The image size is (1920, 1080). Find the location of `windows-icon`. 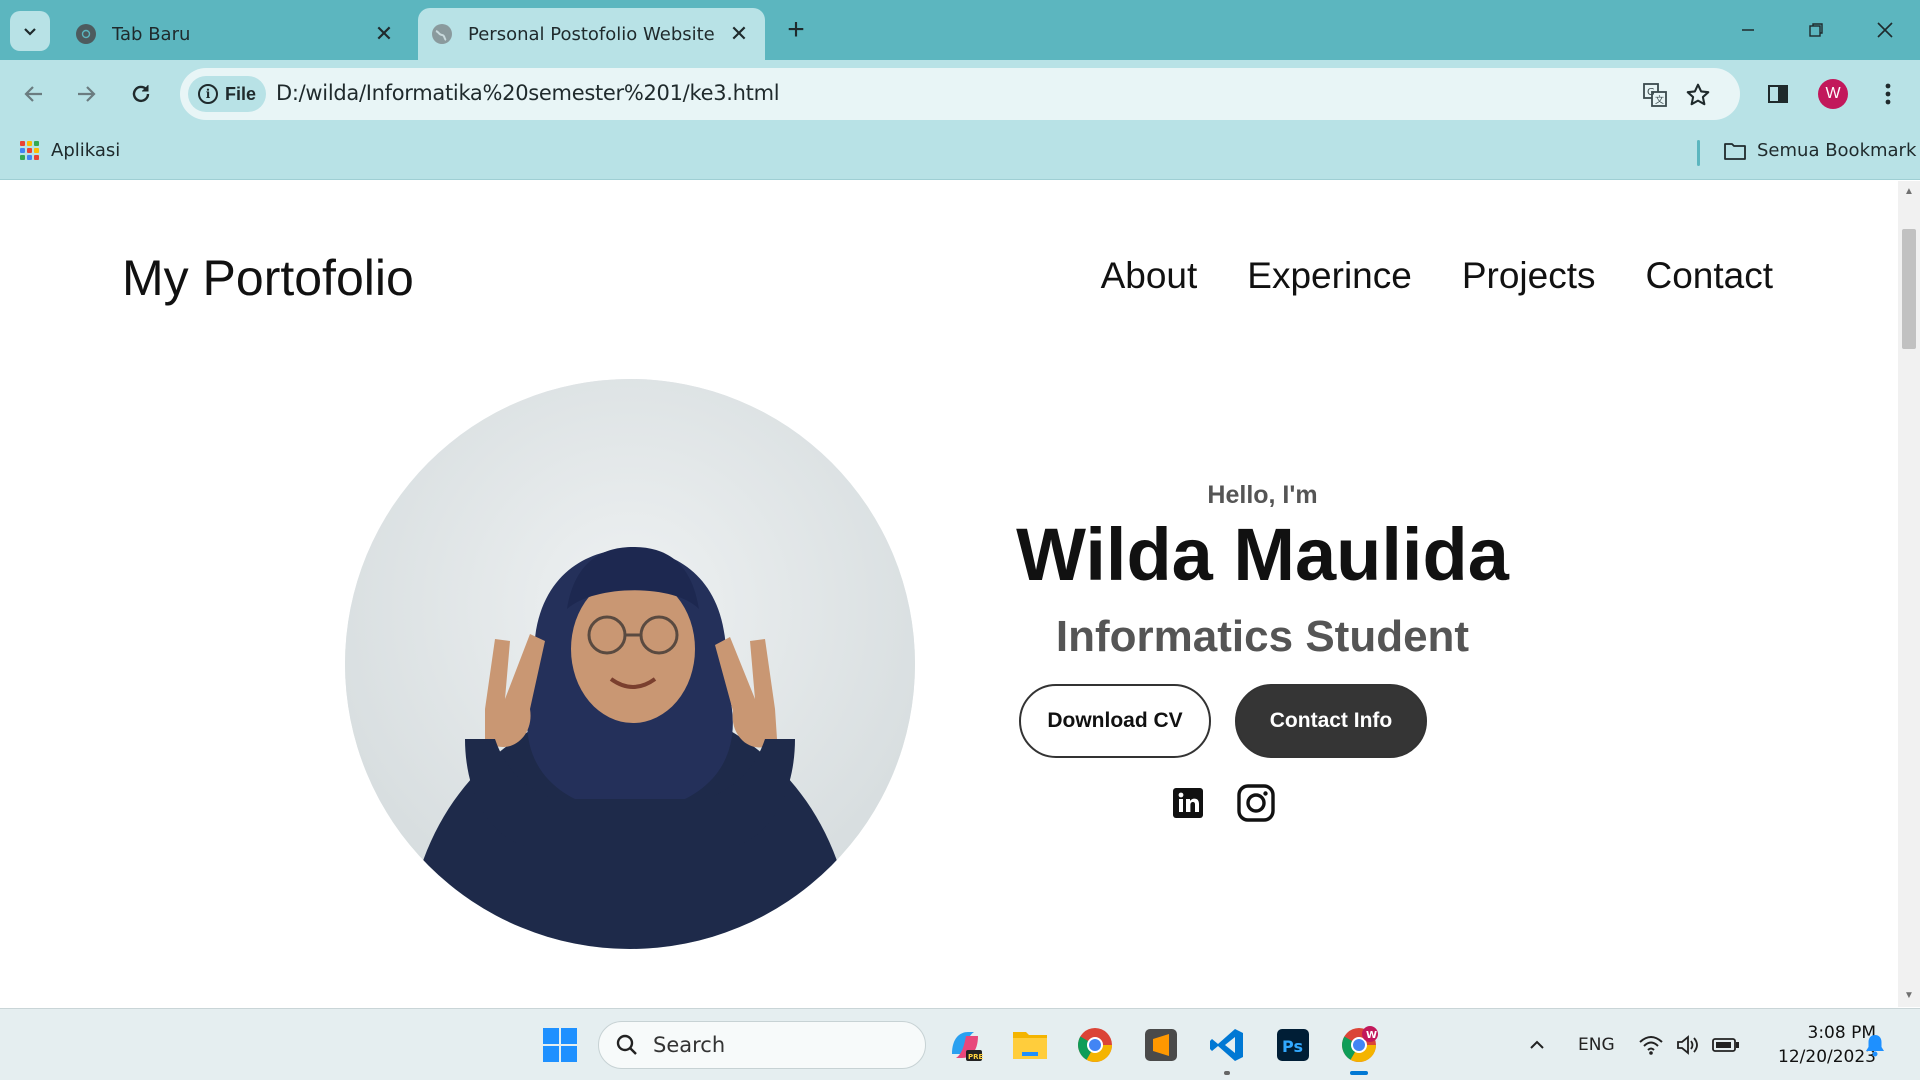

windows-icon is located at coordinates (560, 1045).